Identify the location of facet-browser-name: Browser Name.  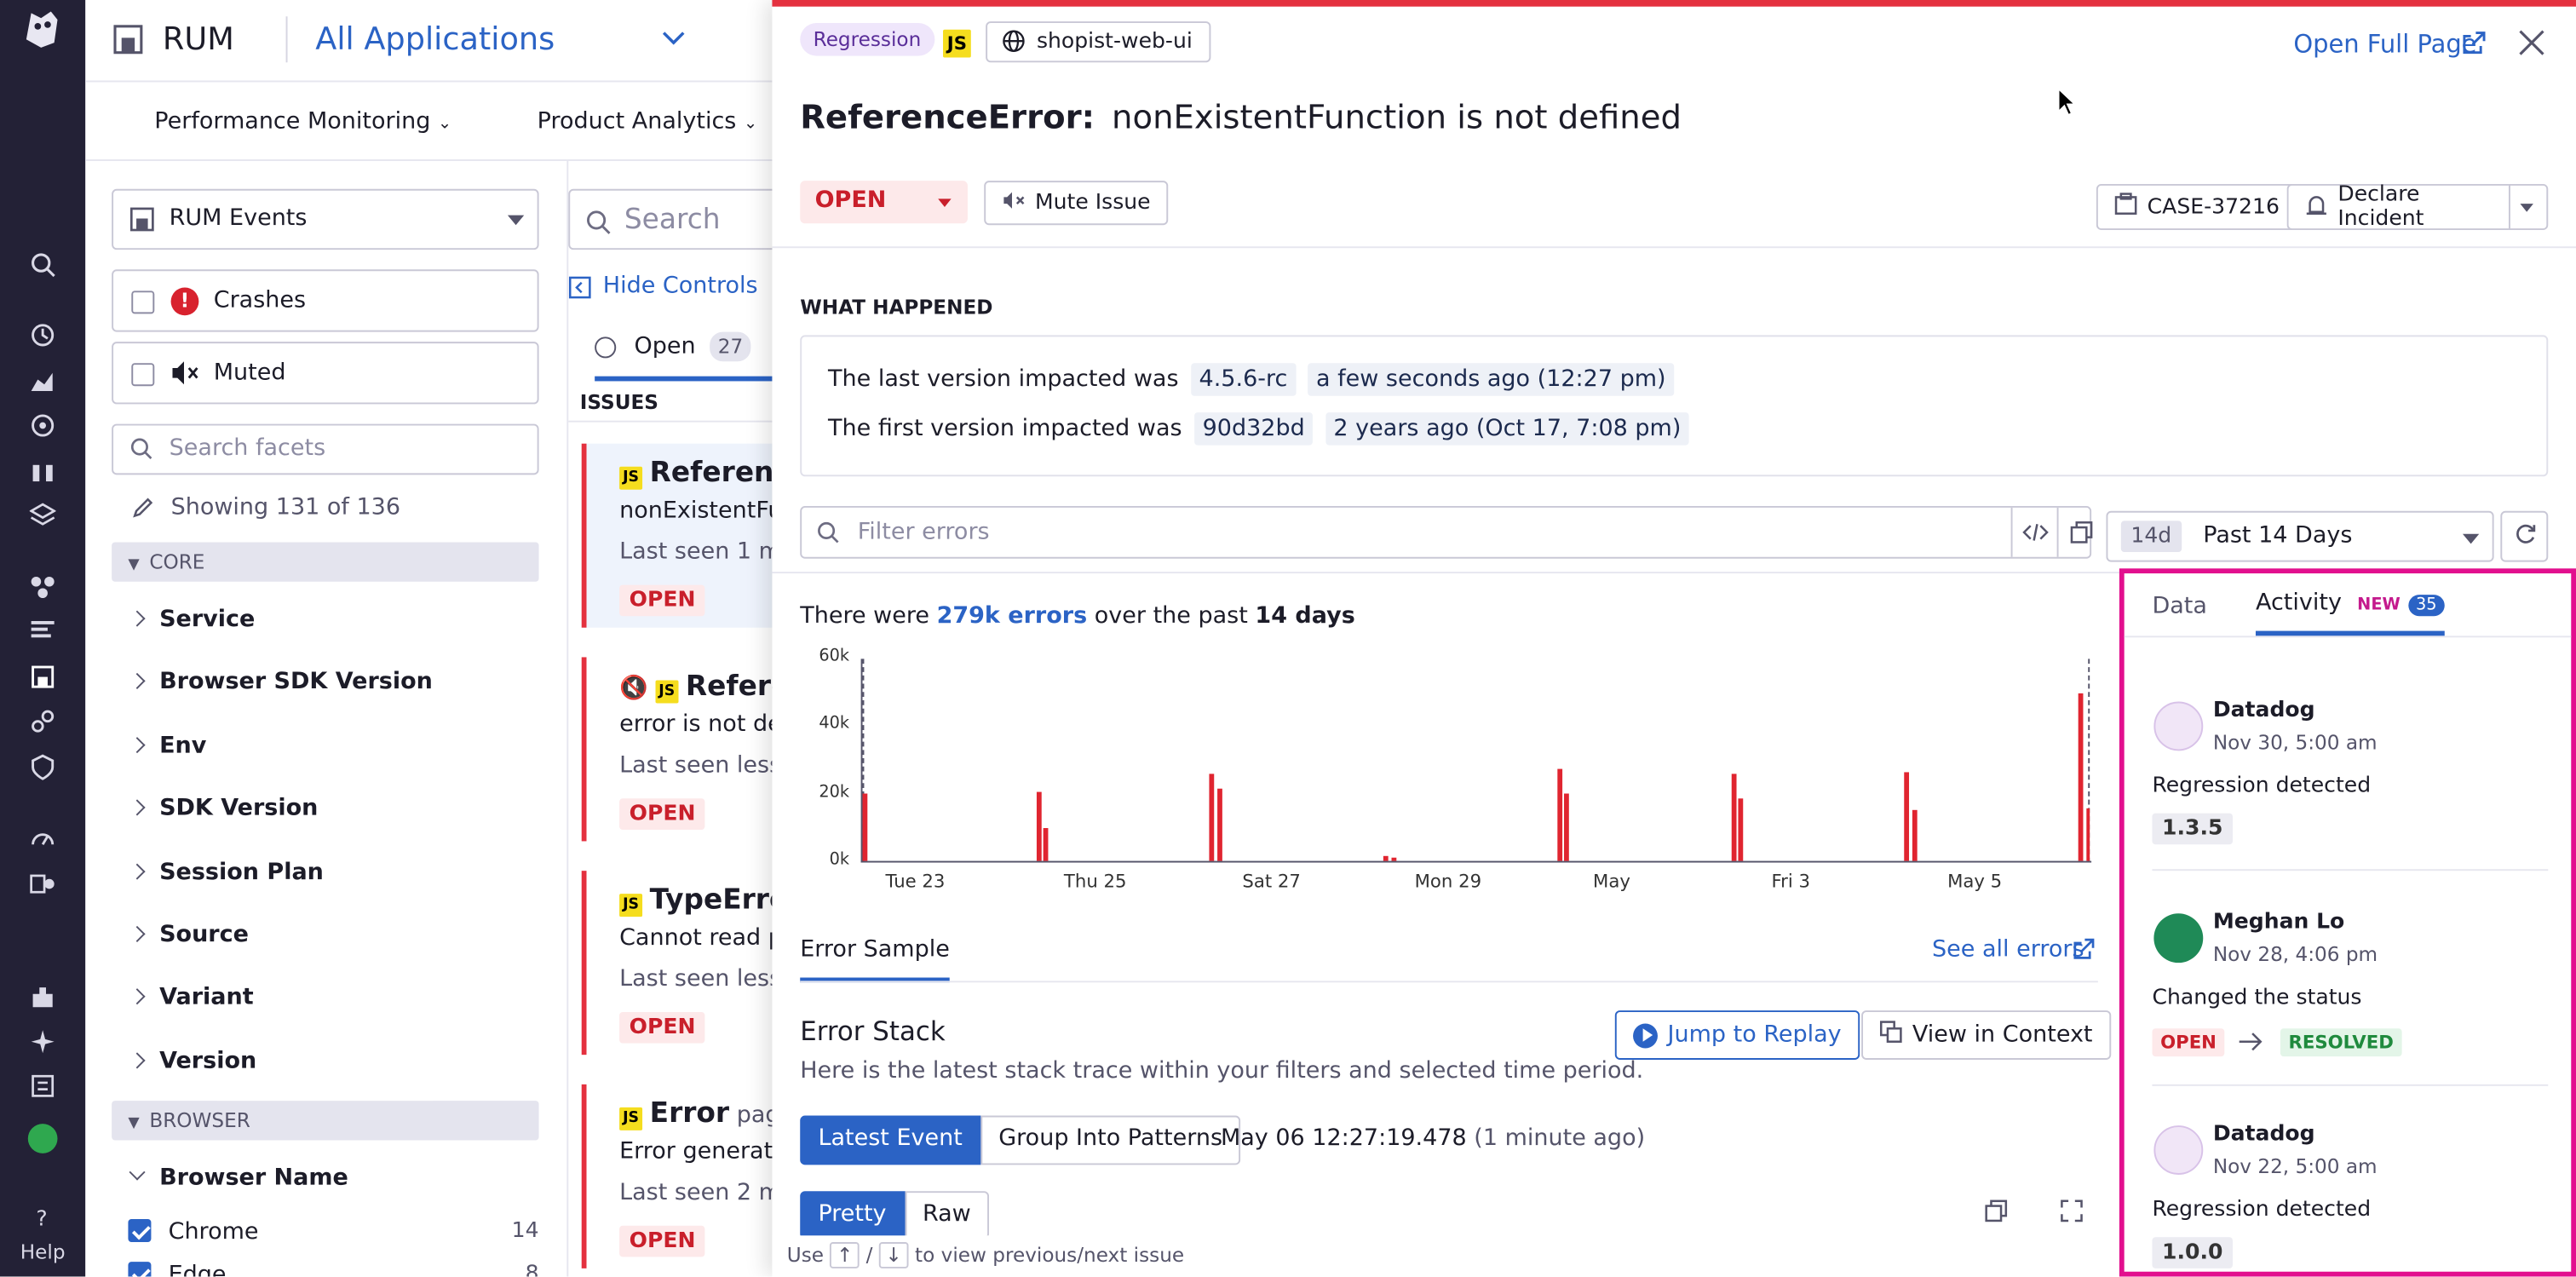
(239, 1177).